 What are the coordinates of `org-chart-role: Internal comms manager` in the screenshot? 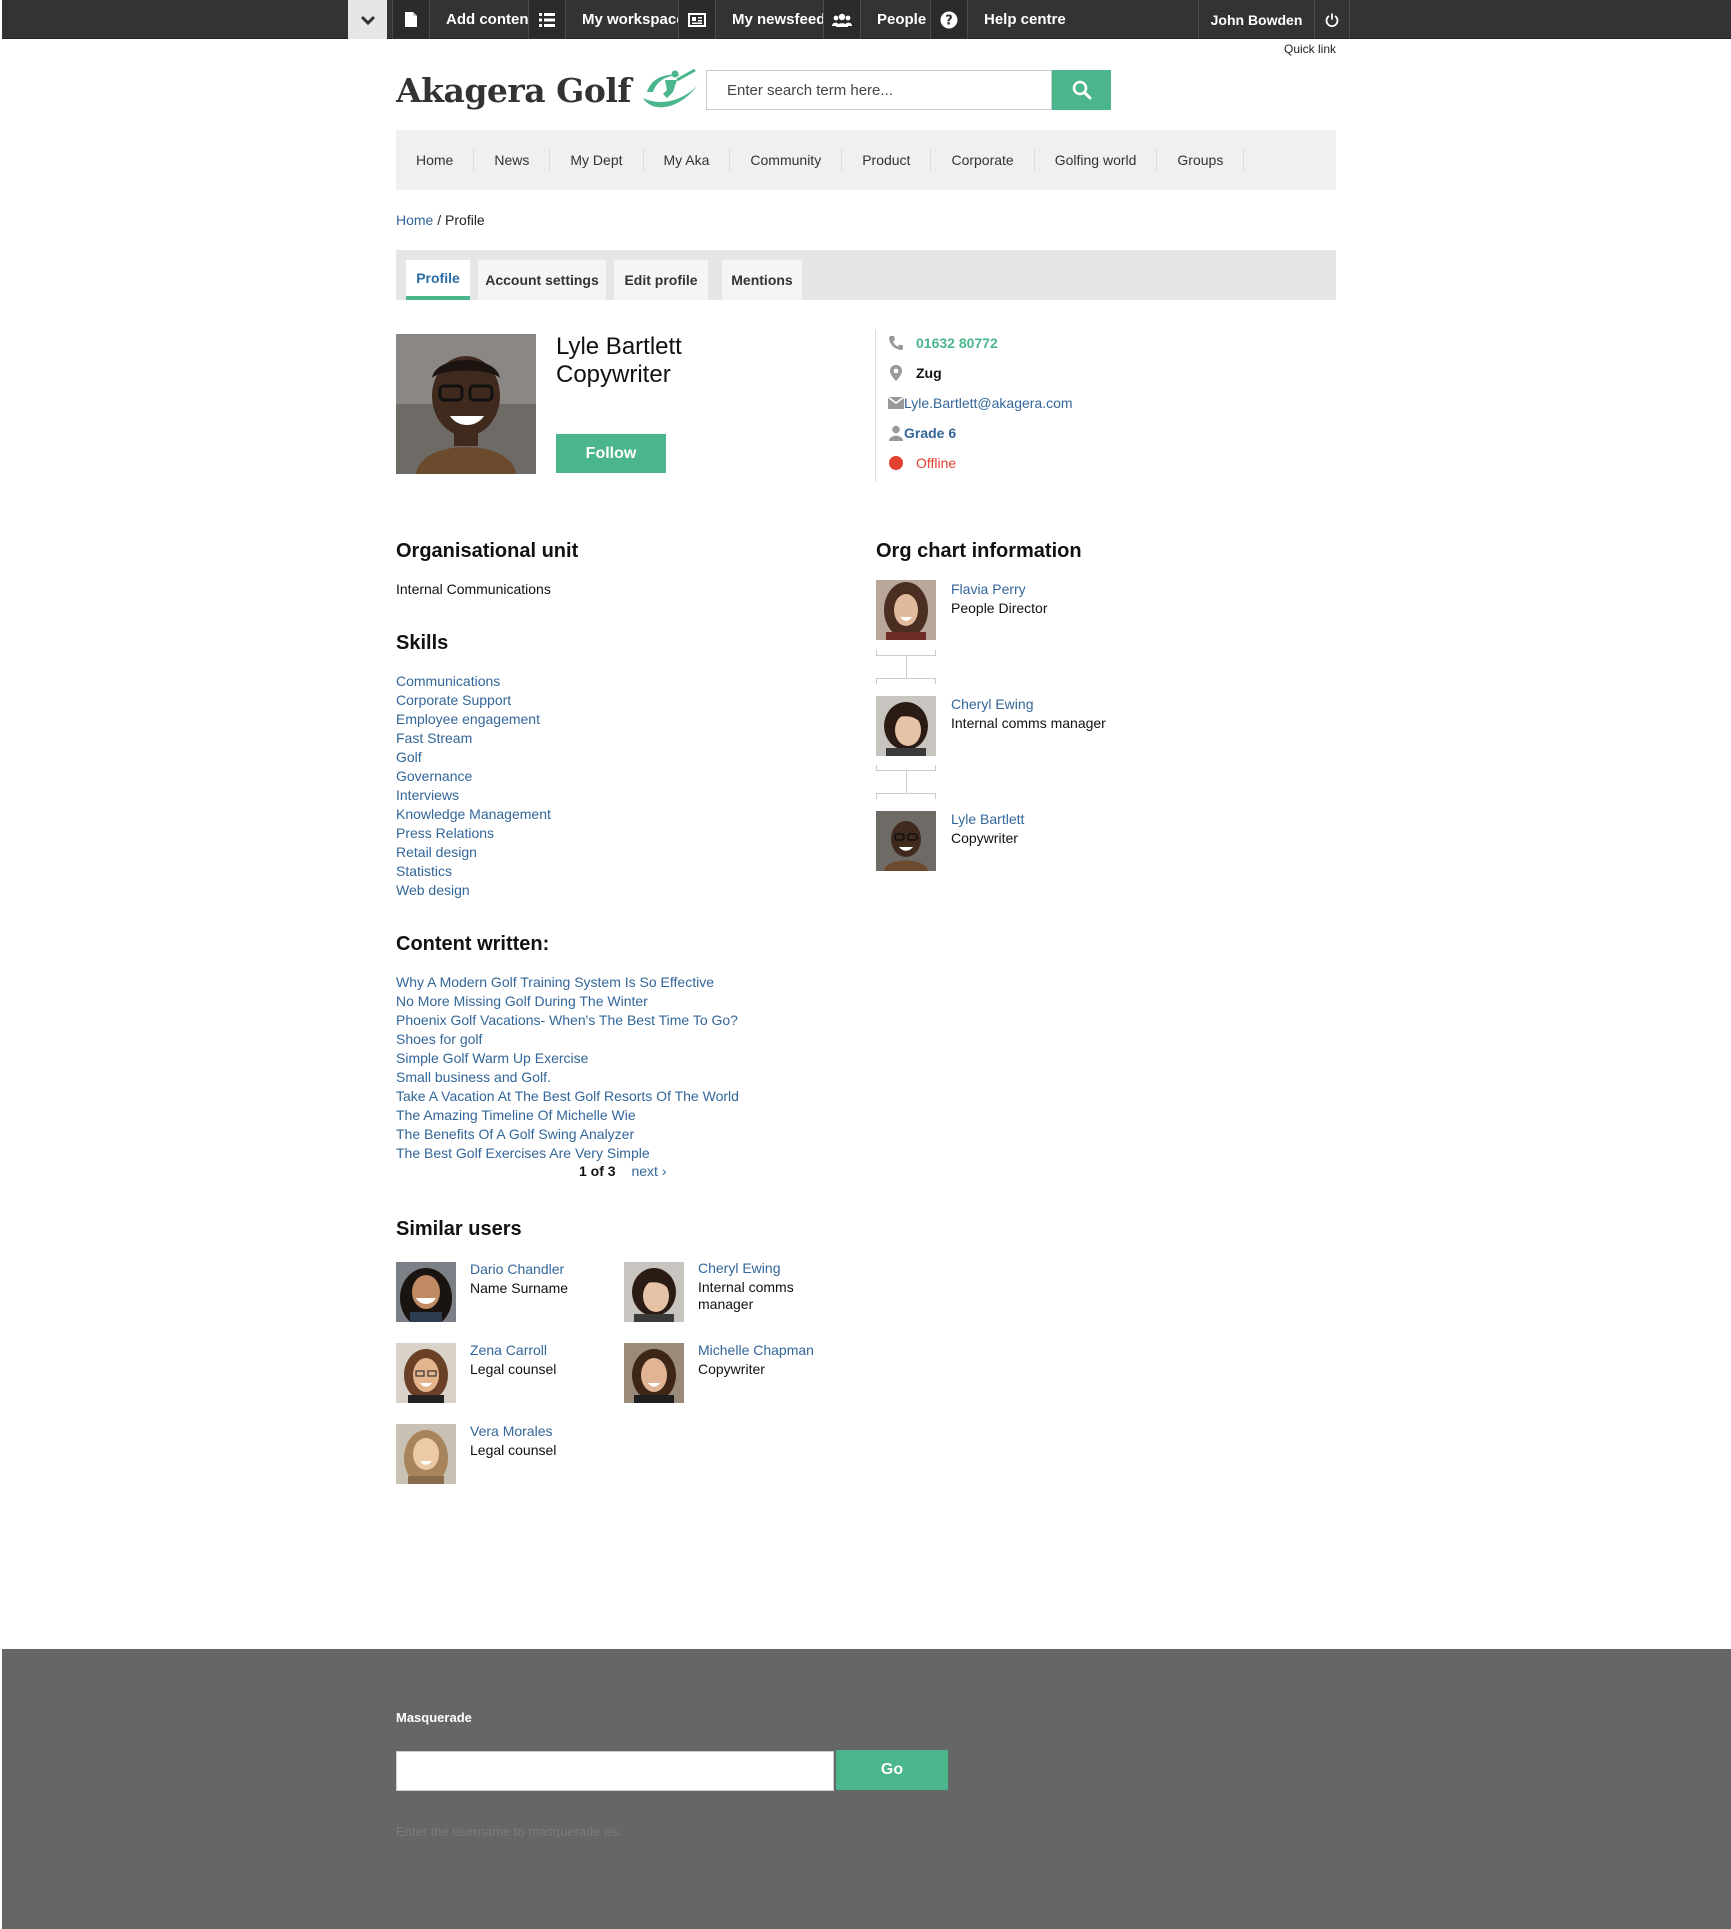 It's located at (1028, 723).